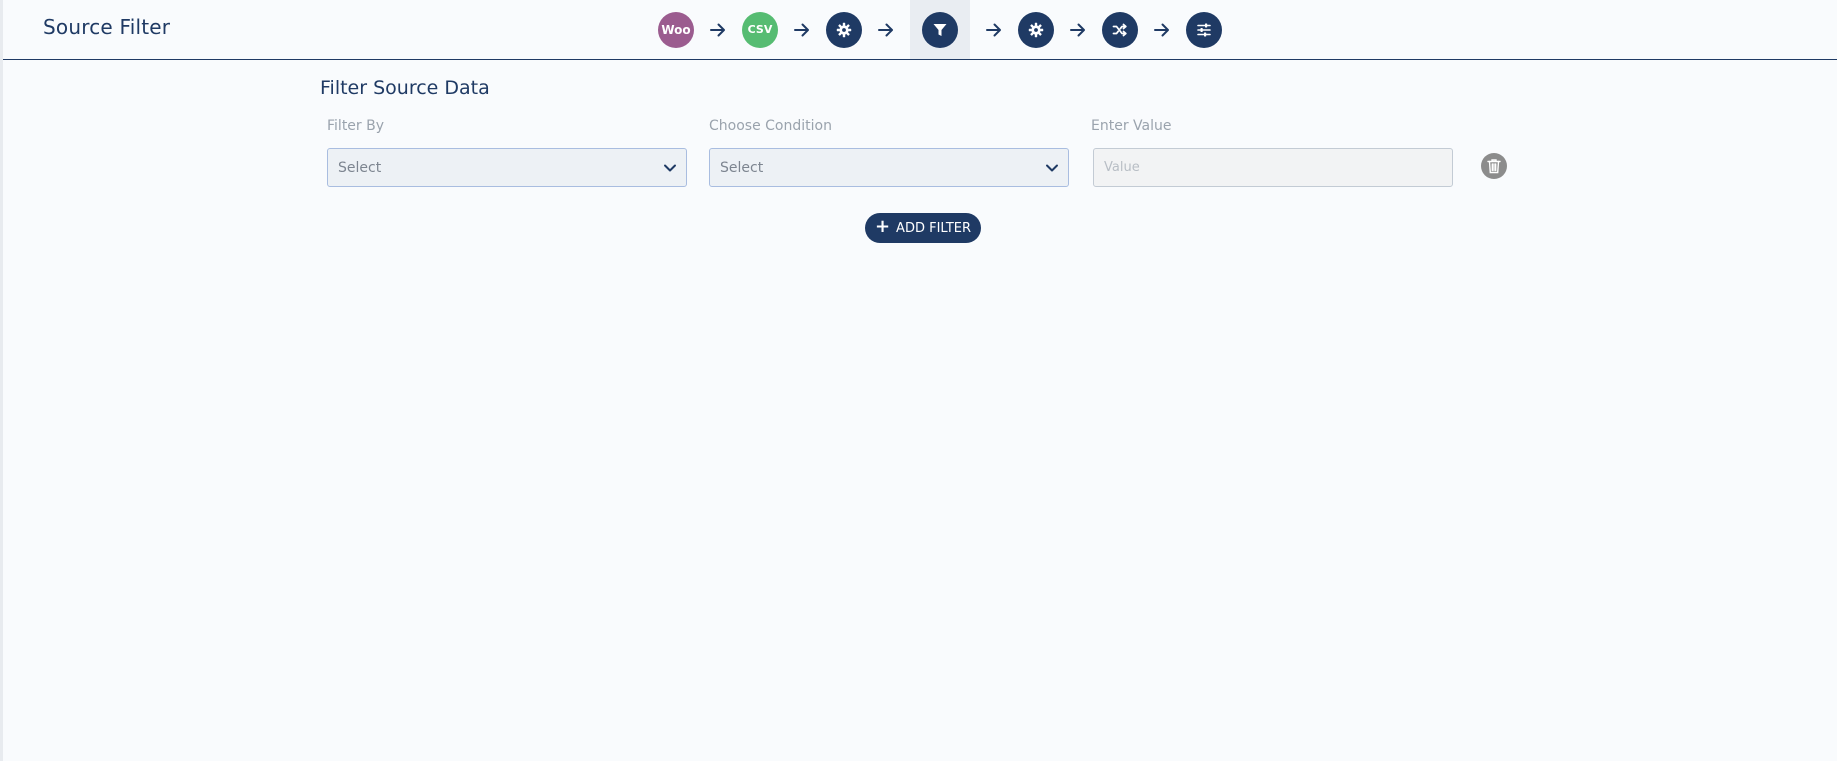 Image resolution: width=1837 pixels, height=761 pixels. I want to click on step-csv-label: CSV, so click(760, 29).